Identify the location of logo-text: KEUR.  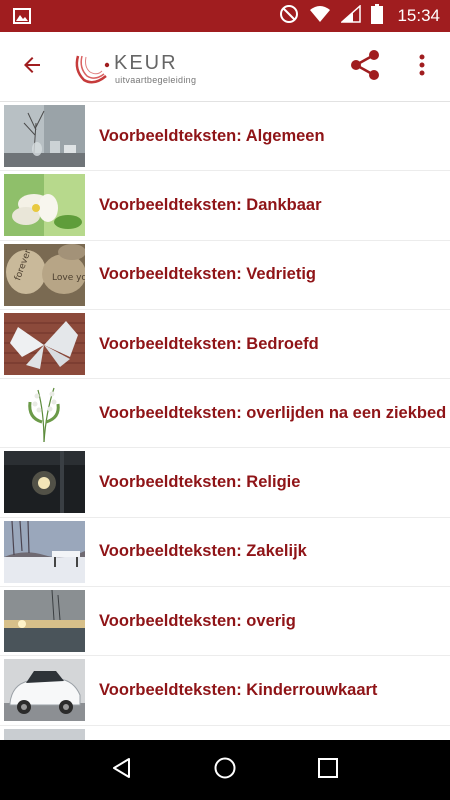
(146, 63).